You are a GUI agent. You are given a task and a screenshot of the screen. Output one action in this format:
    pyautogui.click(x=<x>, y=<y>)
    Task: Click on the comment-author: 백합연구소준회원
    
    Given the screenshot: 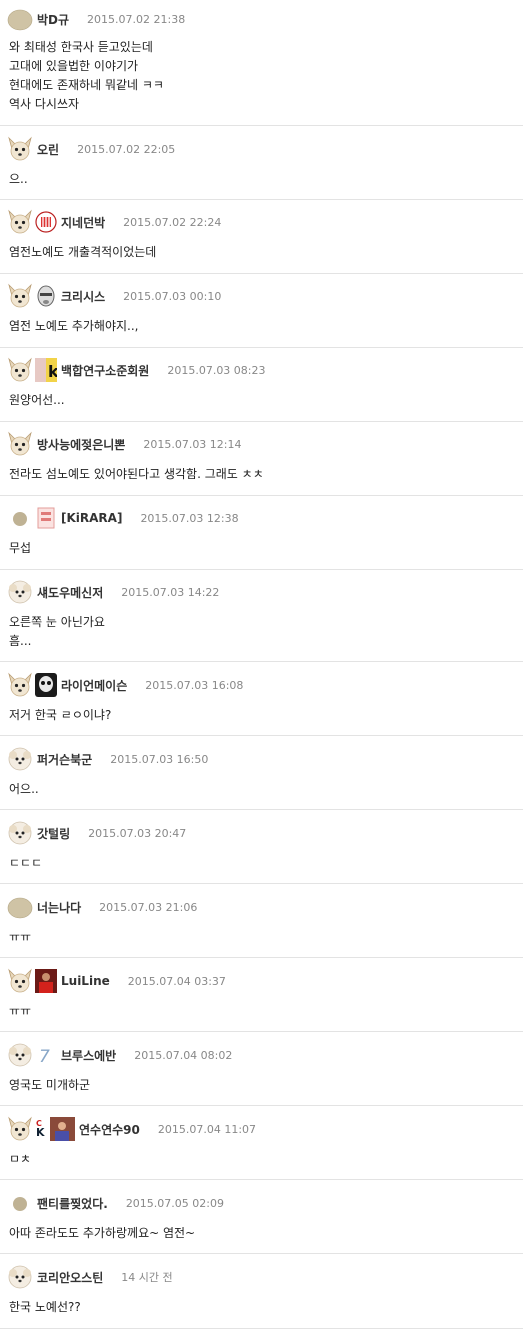 What is the action you would take?
    pyautogui.click(x=105, y=370)
    